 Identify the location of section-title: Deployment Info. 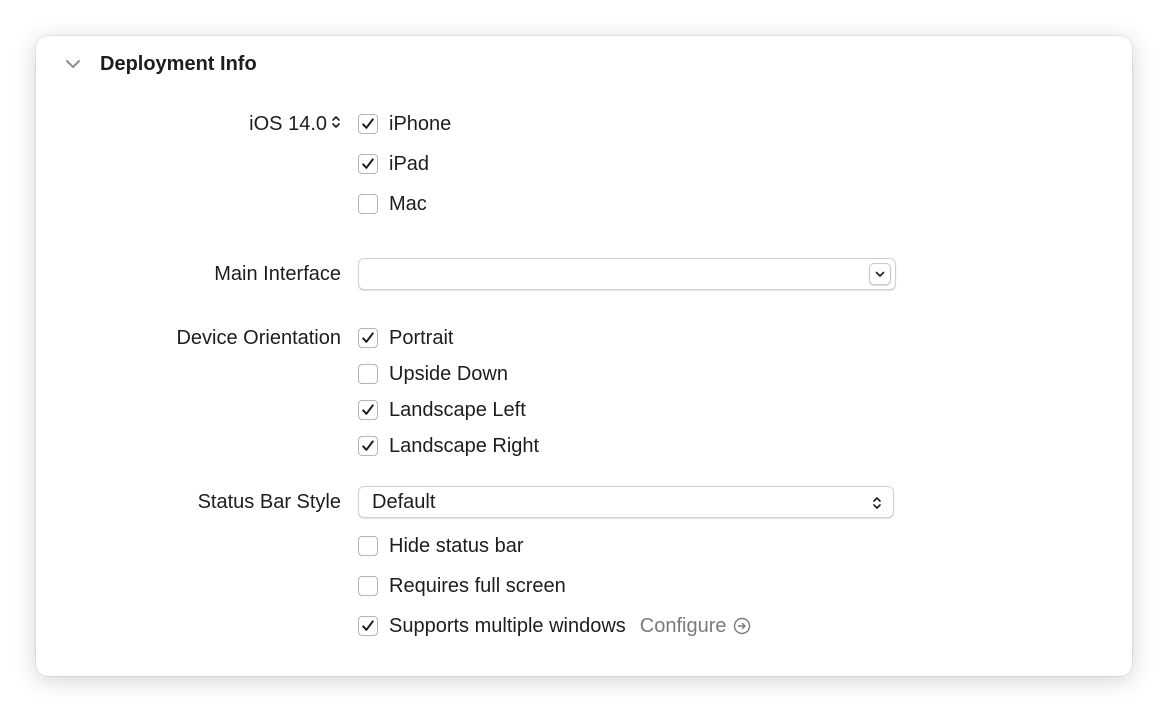
(178, 63).